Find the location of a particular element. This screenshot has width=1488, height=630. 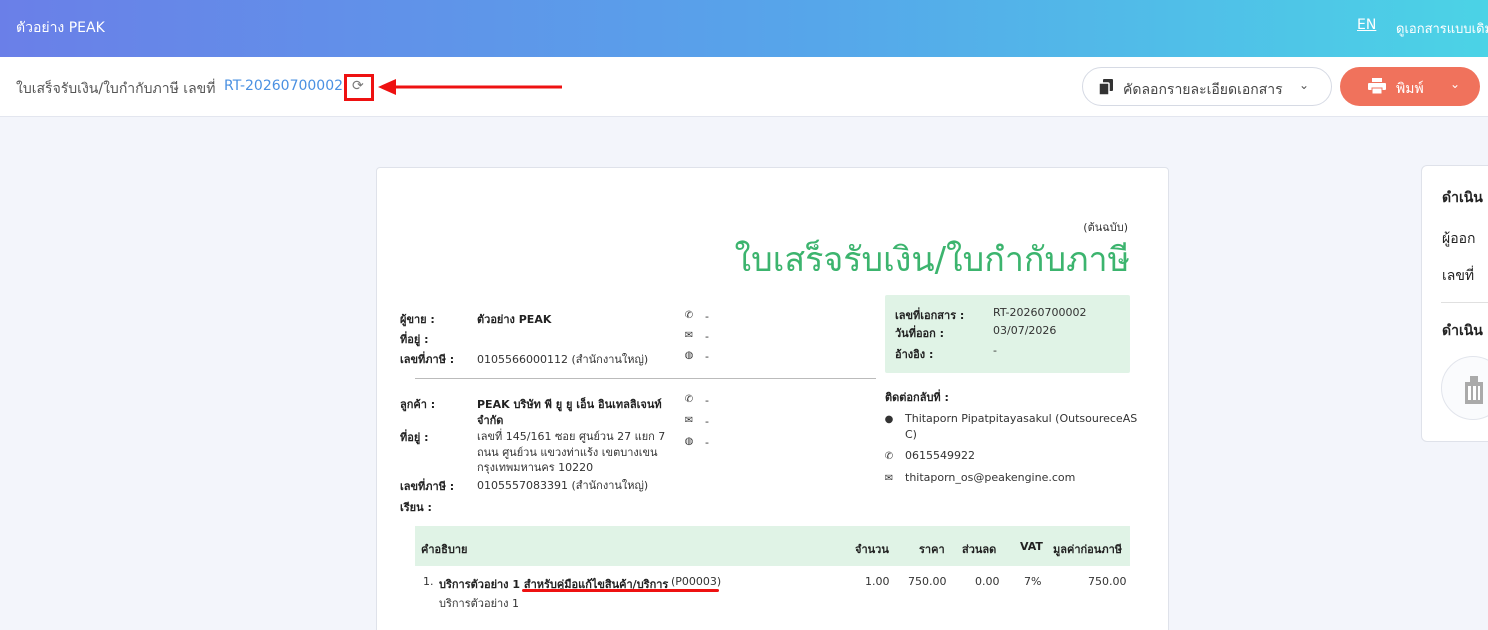

item-quantity: 1.00 is located at coordinates (877, 581).